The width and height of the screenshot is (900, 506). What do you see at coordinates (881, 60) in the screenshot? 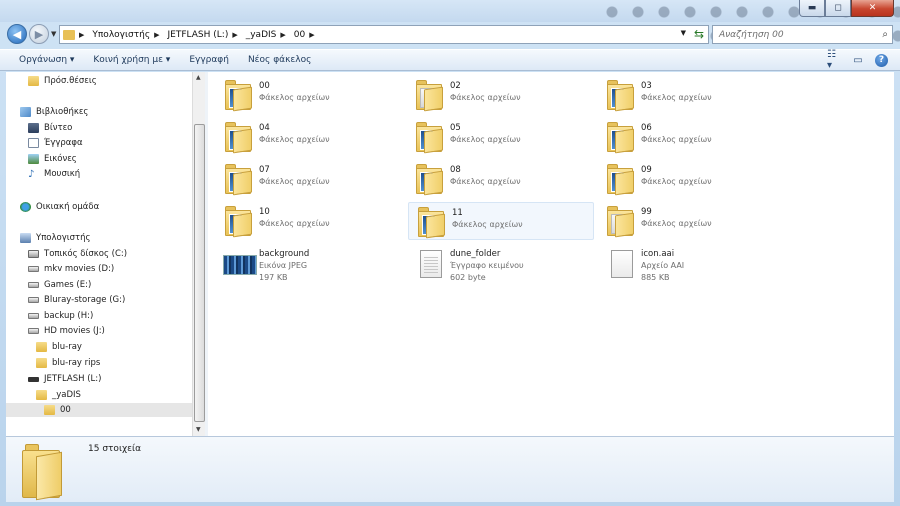
I see `help-icon: ?` at bounding box center [881, 60].